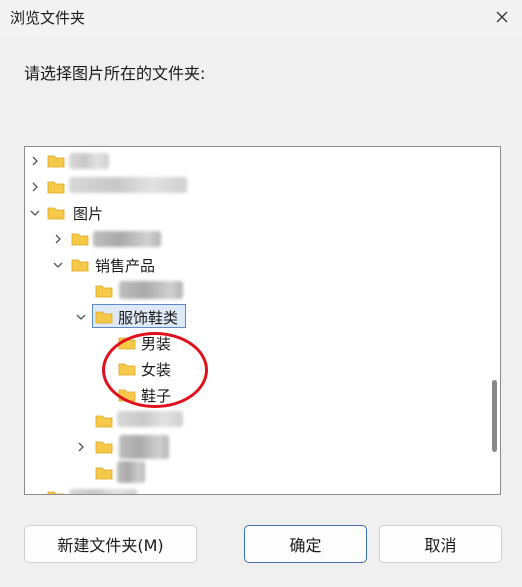 The image size is (522, 587). I want to click on tree-item-pictures: 图片, so click(88, 213).